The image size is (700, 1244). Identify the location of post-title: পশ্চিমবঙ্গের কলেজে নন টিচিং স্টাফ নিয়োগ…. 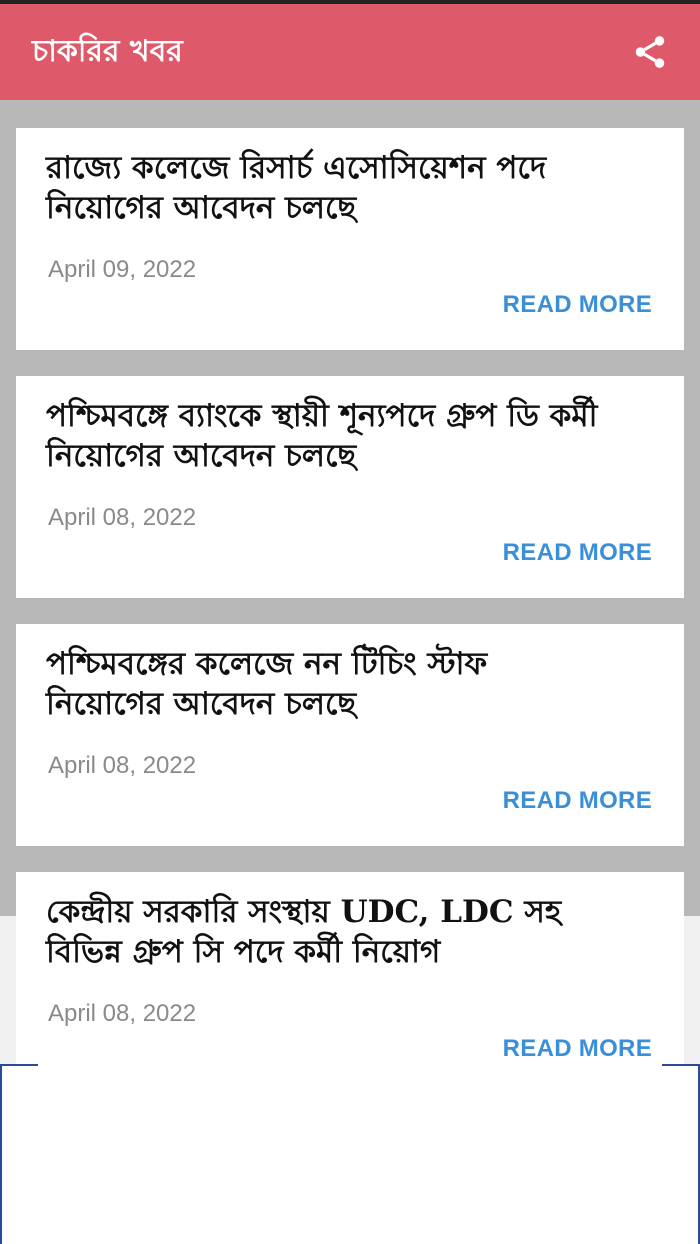
(326, 684).